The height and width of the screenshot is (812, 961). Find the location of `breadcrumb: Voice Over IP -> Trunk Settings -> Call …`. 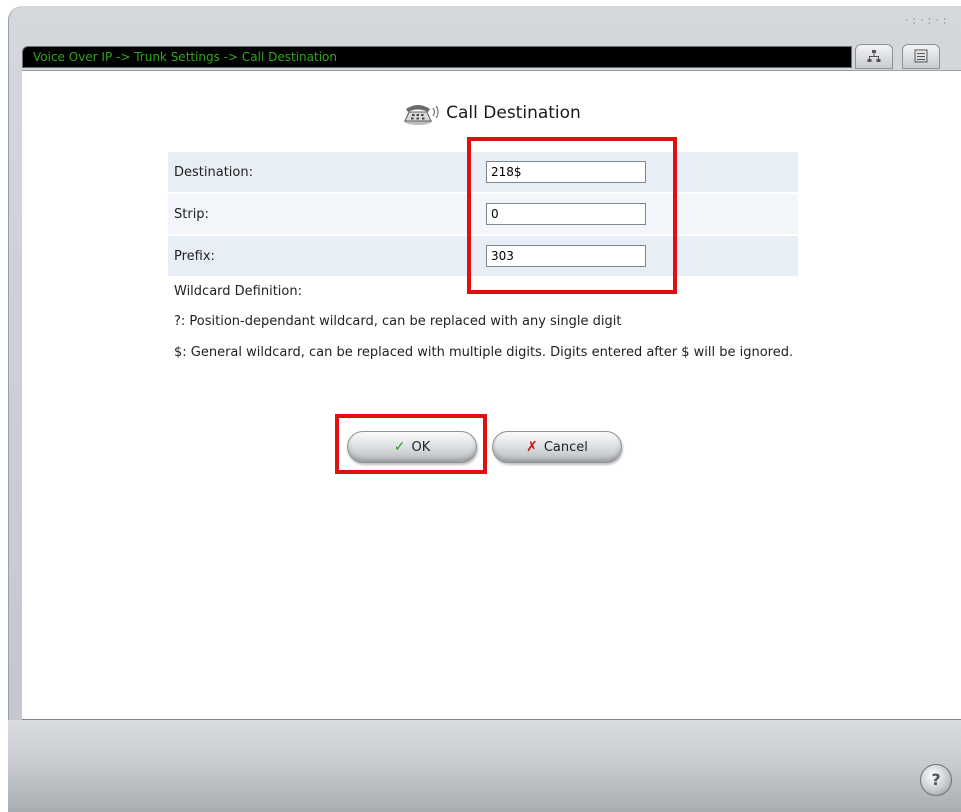

breadcrumb: Voice Over IP -> Trunk Settings -> Call … is located at coordinates (437, 57).